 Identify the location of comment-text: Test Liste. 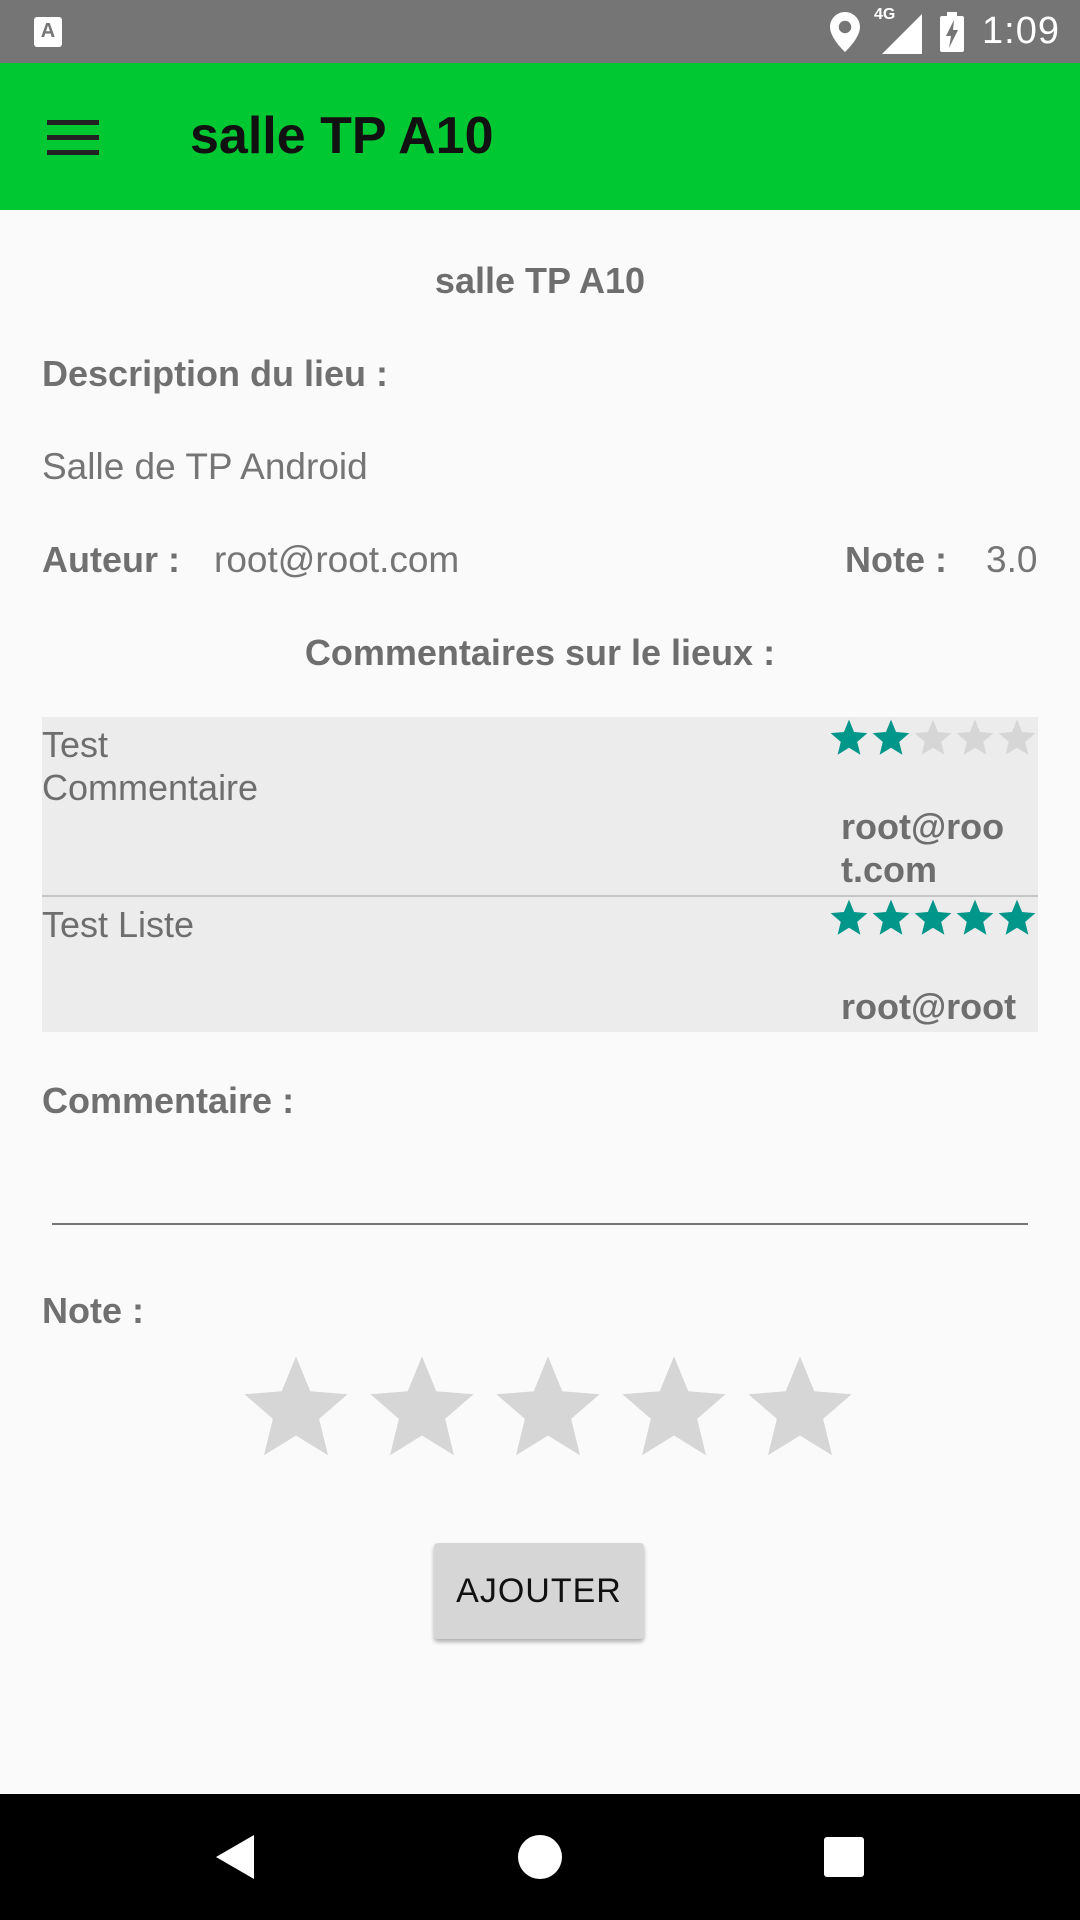
(118, 924).